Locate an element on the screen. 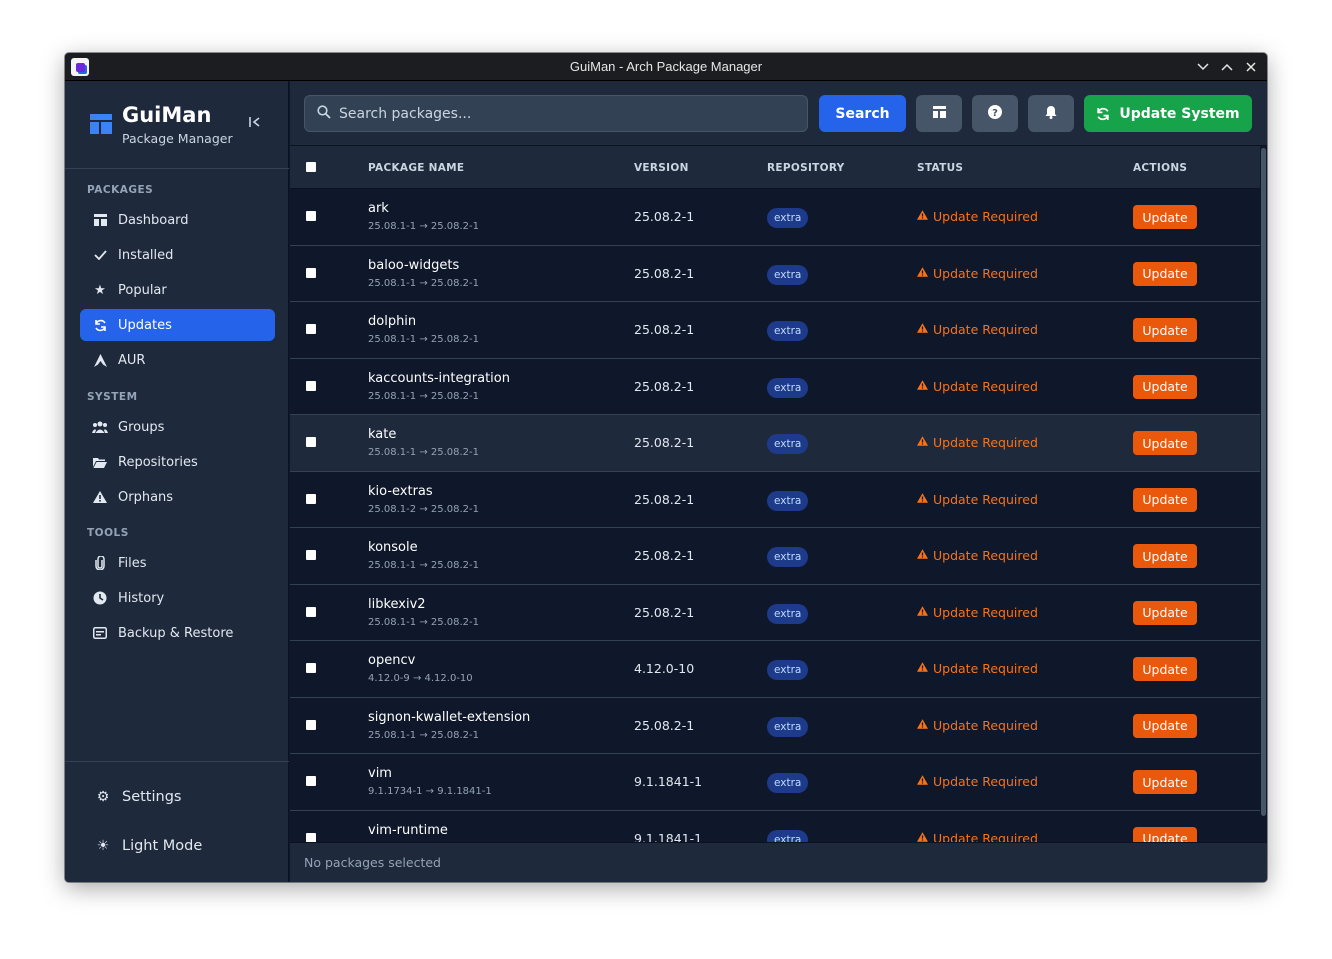 The width and height of the screenshot is (1332, 959). update-system-button: Update System is located at coordinates (1168, 113).